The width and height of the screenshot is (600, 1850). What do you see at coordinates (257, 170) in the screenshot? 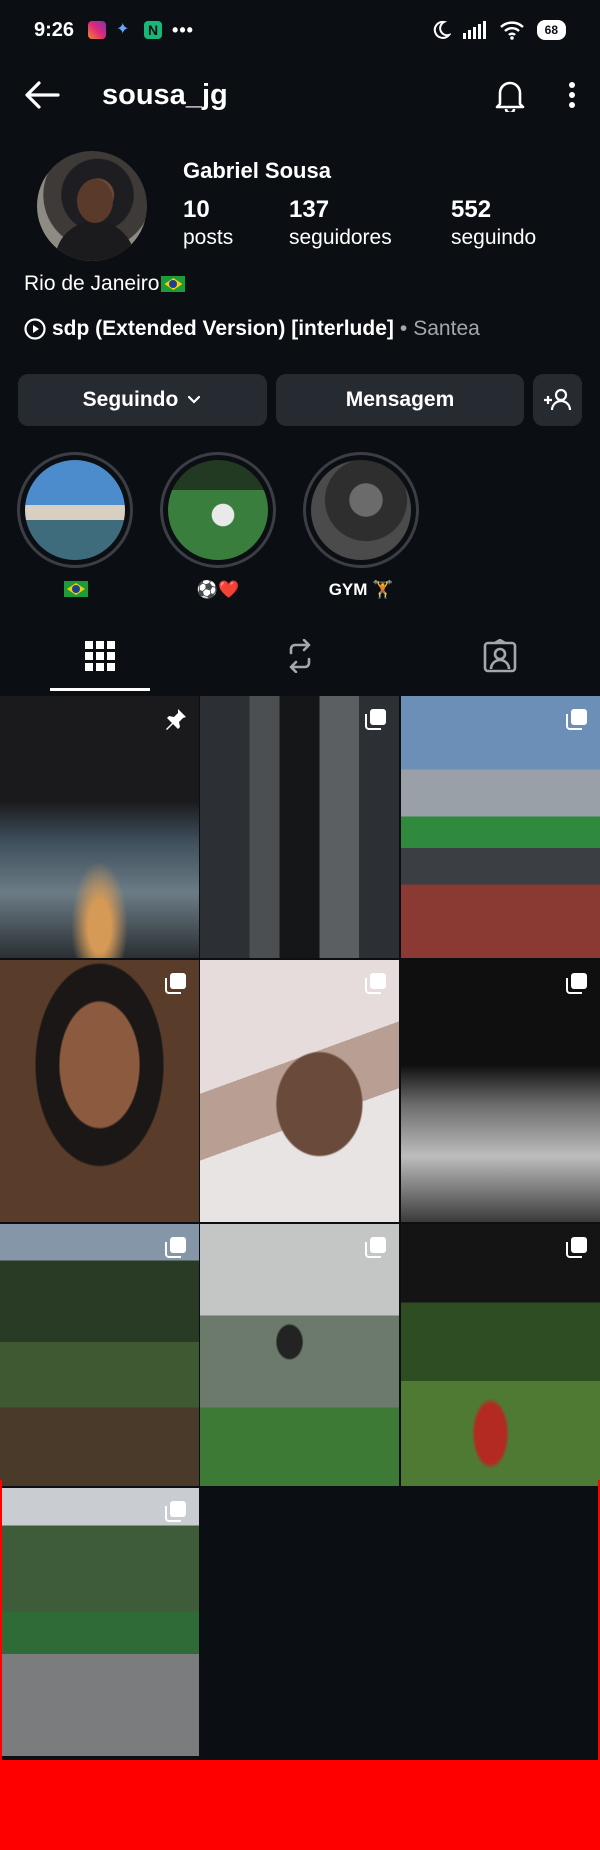
I see `profile-full-name: Gabriel Sousa` at bounding box center [257, 170].